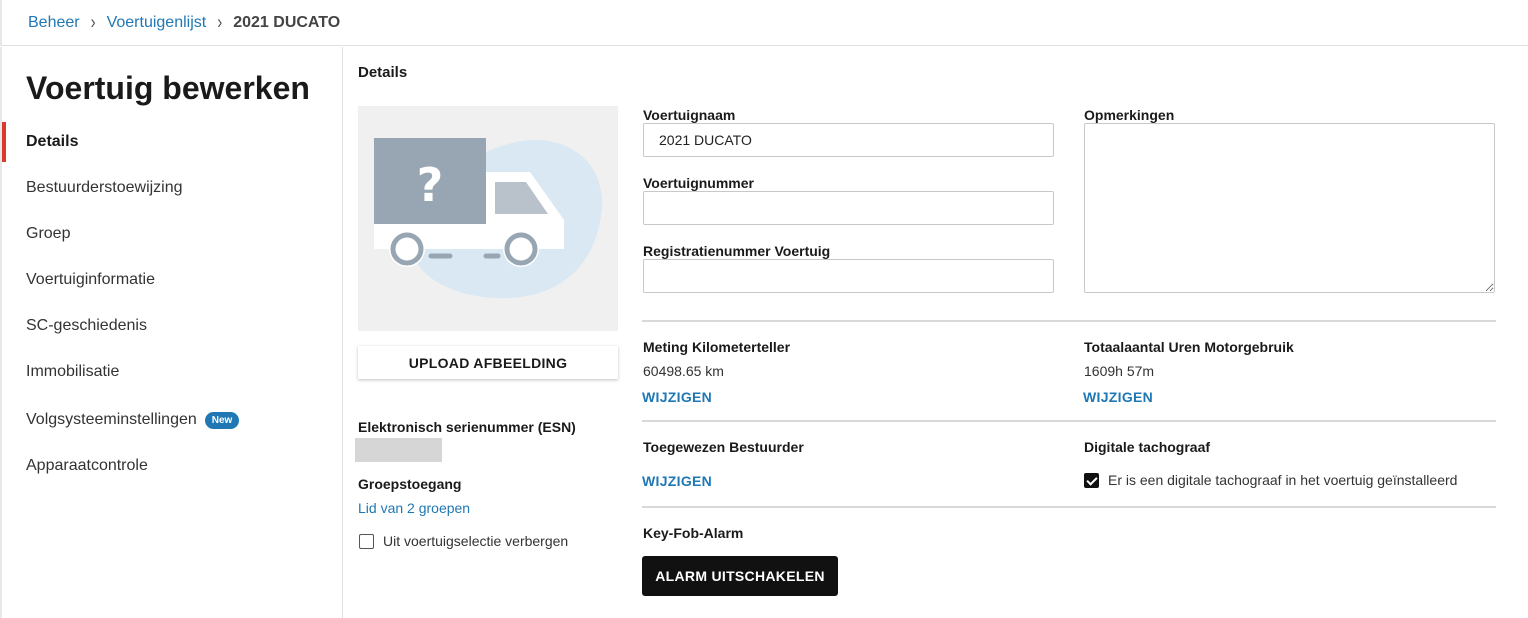 The image size is (1528, 618). What do you see at coordinates (222, 420) in the screenshot?
I see `new-badge: New` at bounding box center [222, 420].